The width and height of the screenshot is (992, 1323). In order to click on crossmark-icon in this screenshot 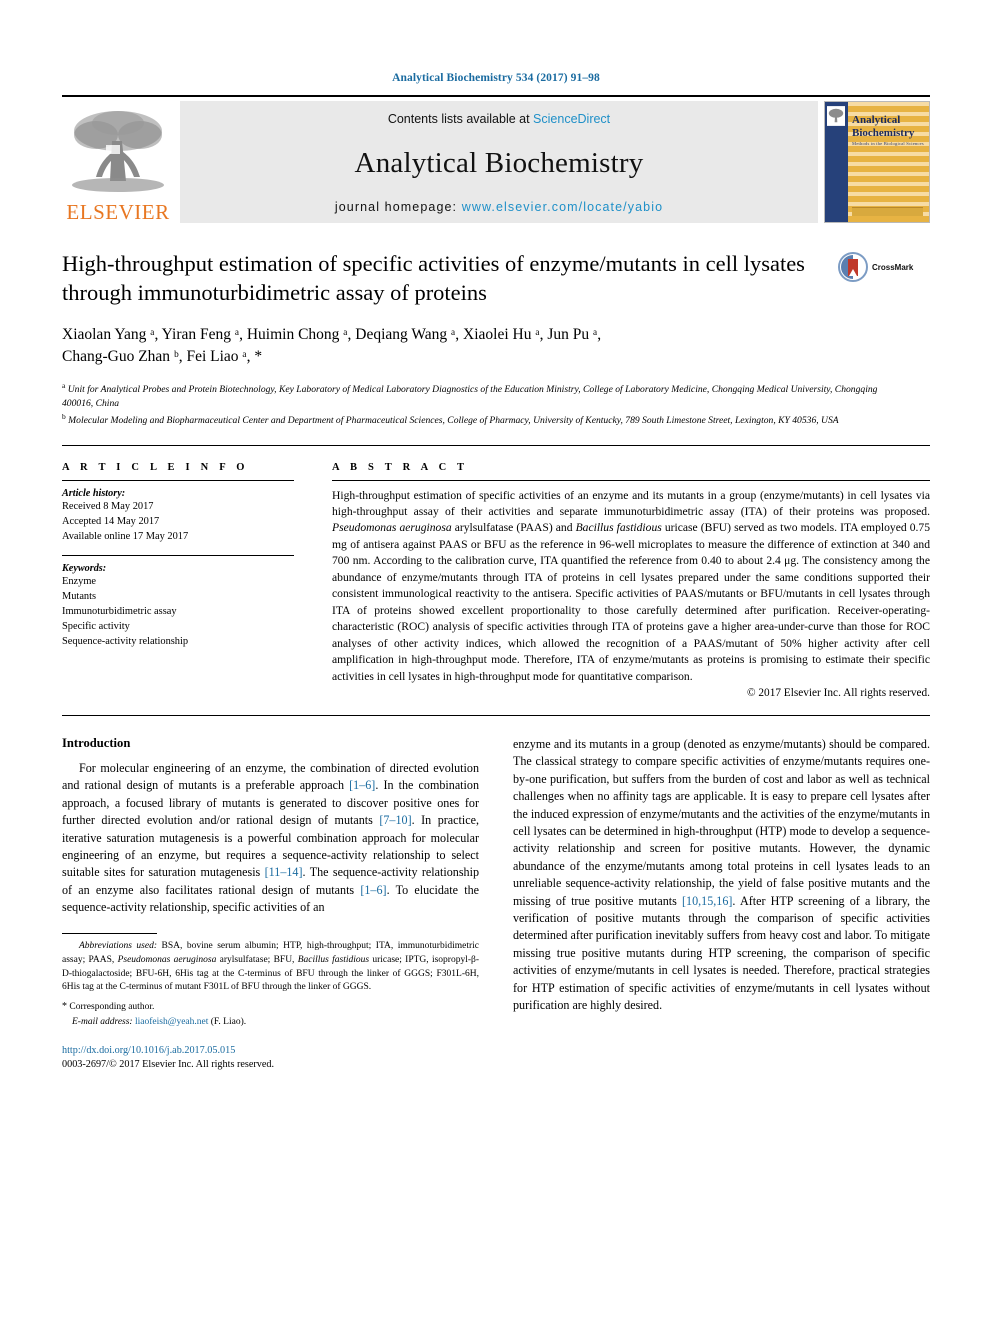, I will do `click(853, 267)`.